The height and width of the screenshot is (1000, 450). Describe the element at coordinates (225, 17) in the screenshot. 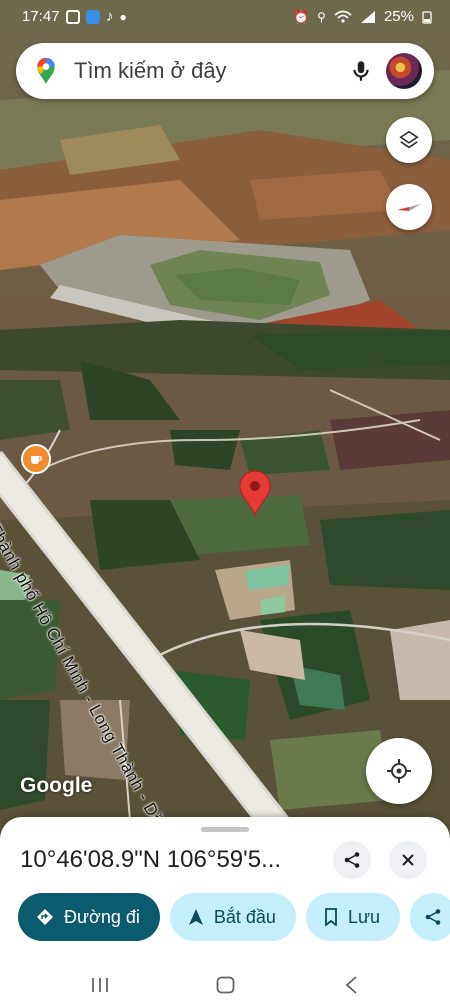

I see `status-bar: 17:47 ♪ ● ⏰ ⚲ 25%` at that location.